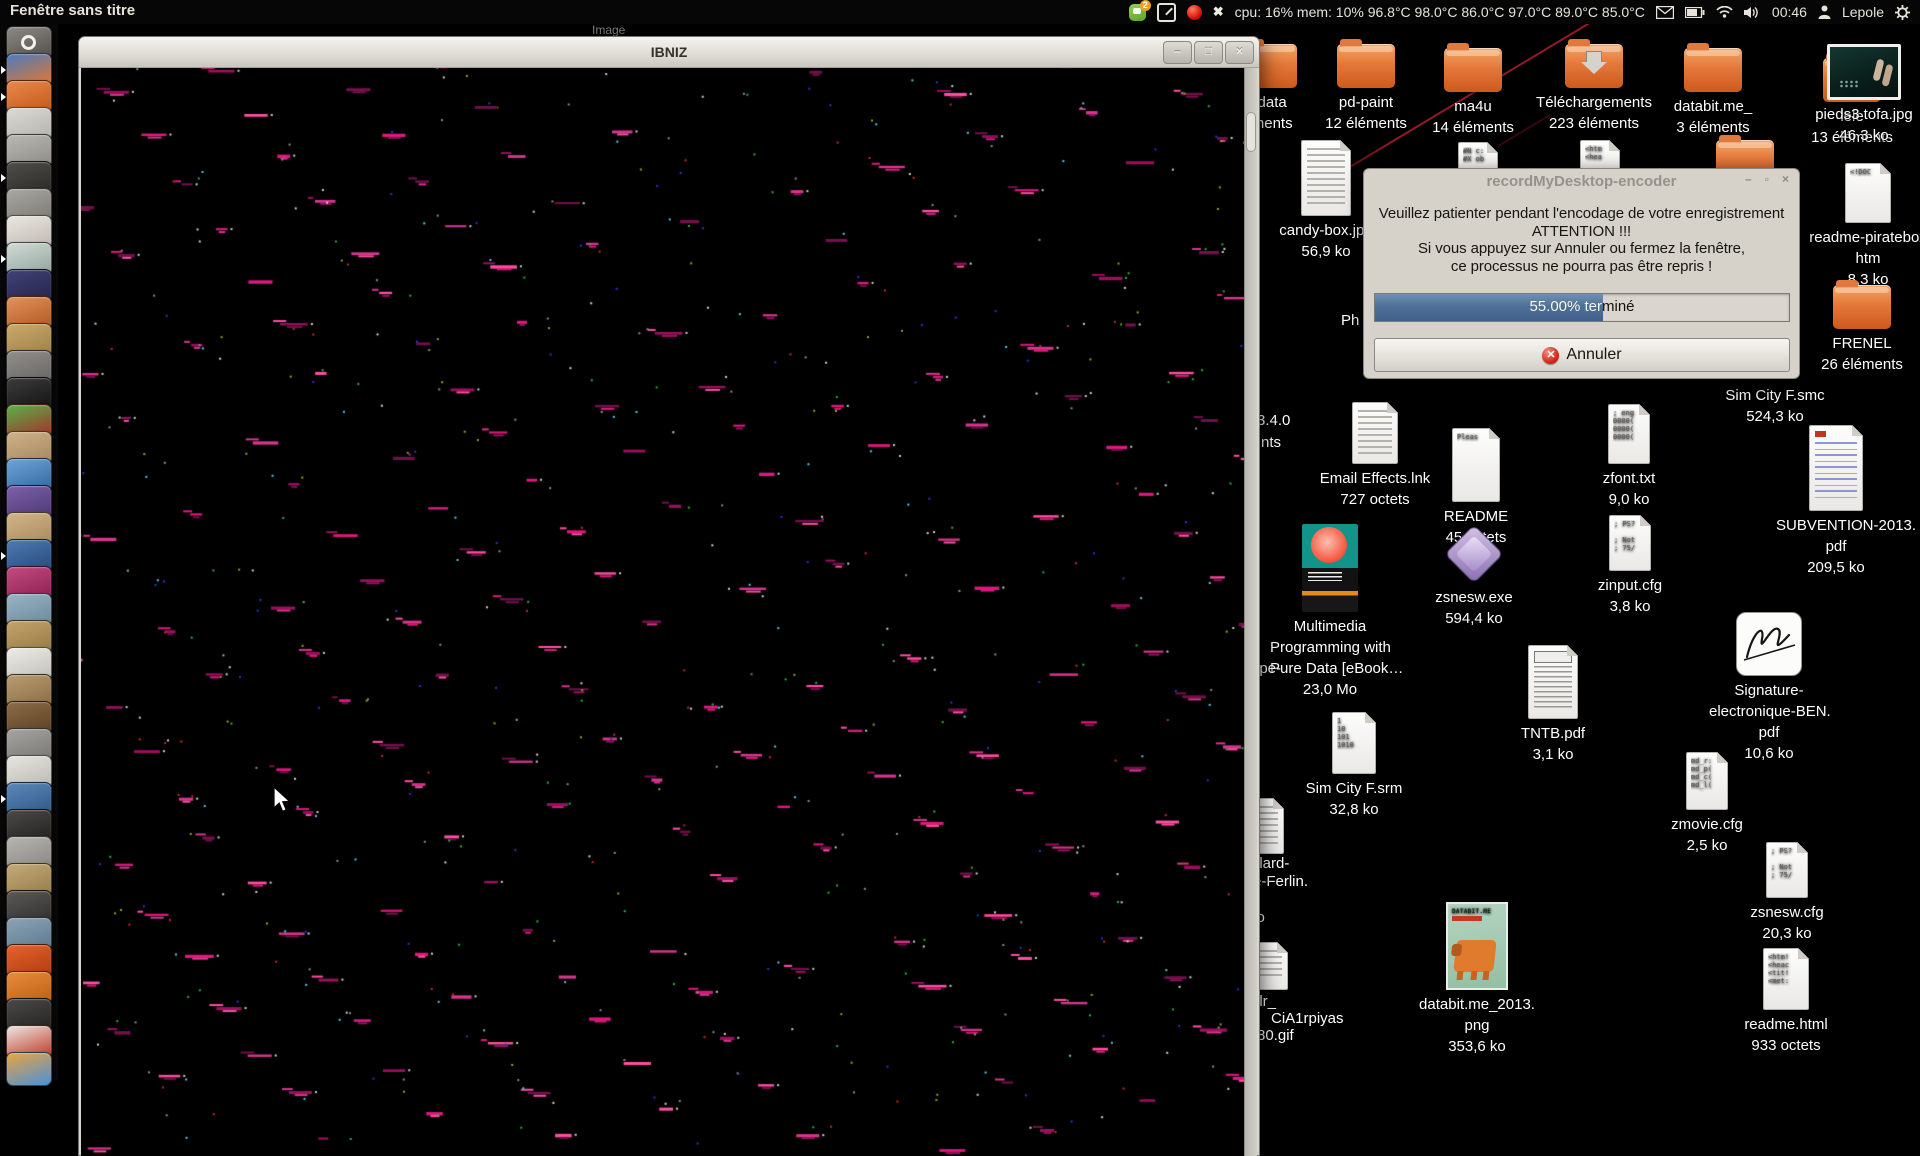  I want to click on book-icon, so click(1330, 568).